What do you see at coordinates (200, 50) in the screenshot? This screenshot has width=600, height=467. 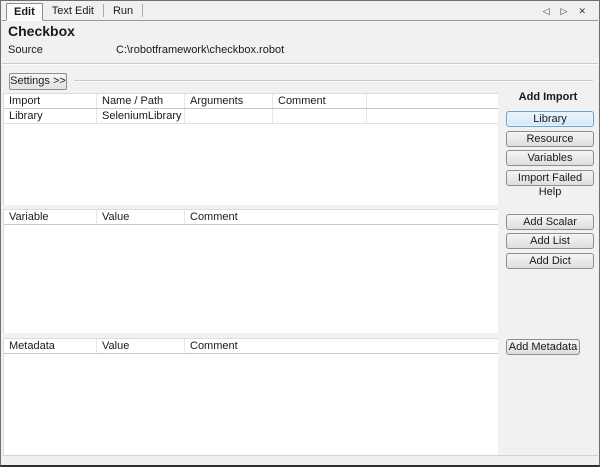 I see `source-path: C:\robotframework\checkbox.robot` at bounding box center [200, 50].